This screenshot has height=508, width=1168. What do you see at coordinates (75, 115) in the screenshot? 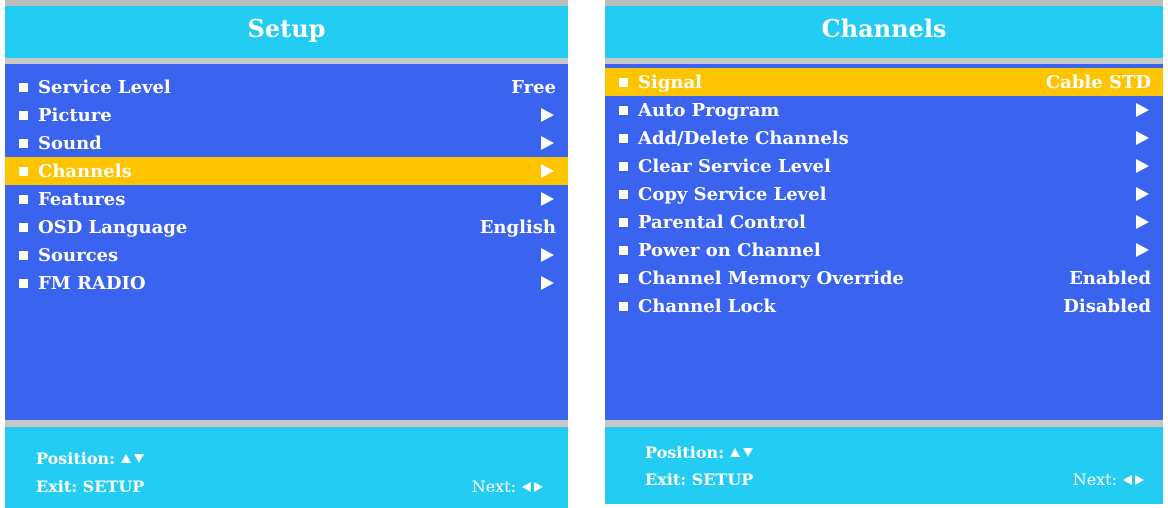
I see `menu-item-label: Picture` at bounding box center [75, 115].